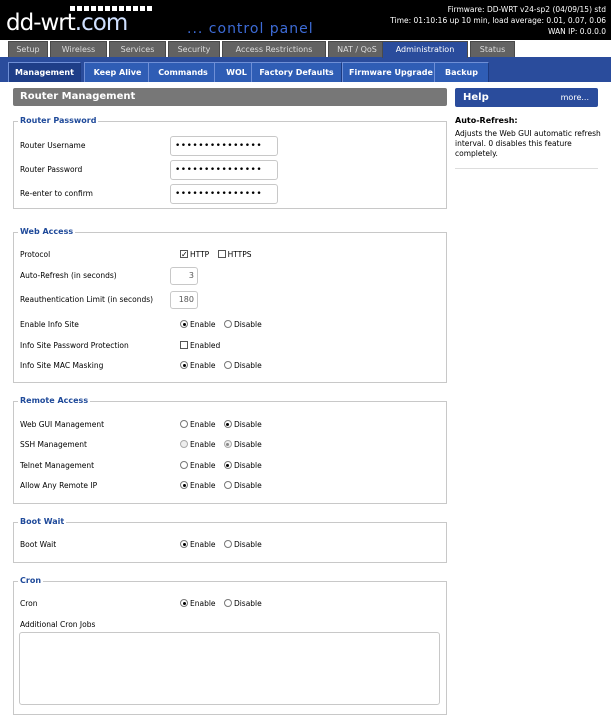 The height and width of the screenshot is (724, 611). What do you see at coordinates (101, 23) in the screenshot?
I see `logo-suffix-text: .com` at bounding box center [101, 23].